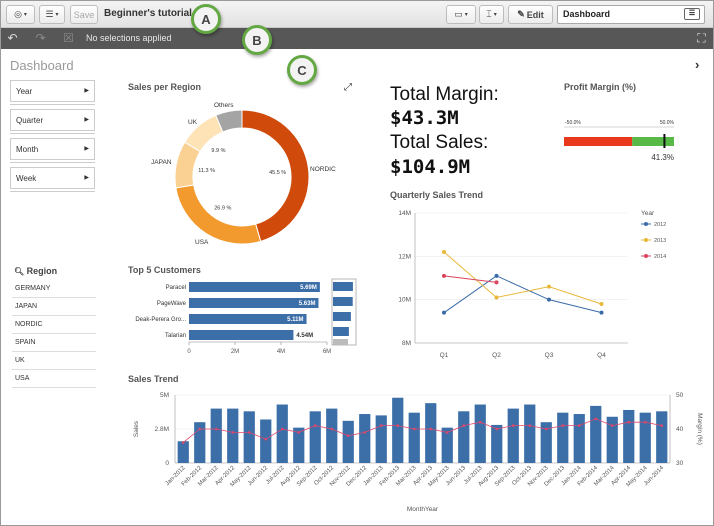 The height and width of the screenshot is (526, 714). What do you see at coordinates (461, 14) in the screenshot?
I see `story-menu-button: ▭ ▾` at bounding box center [461, 14].